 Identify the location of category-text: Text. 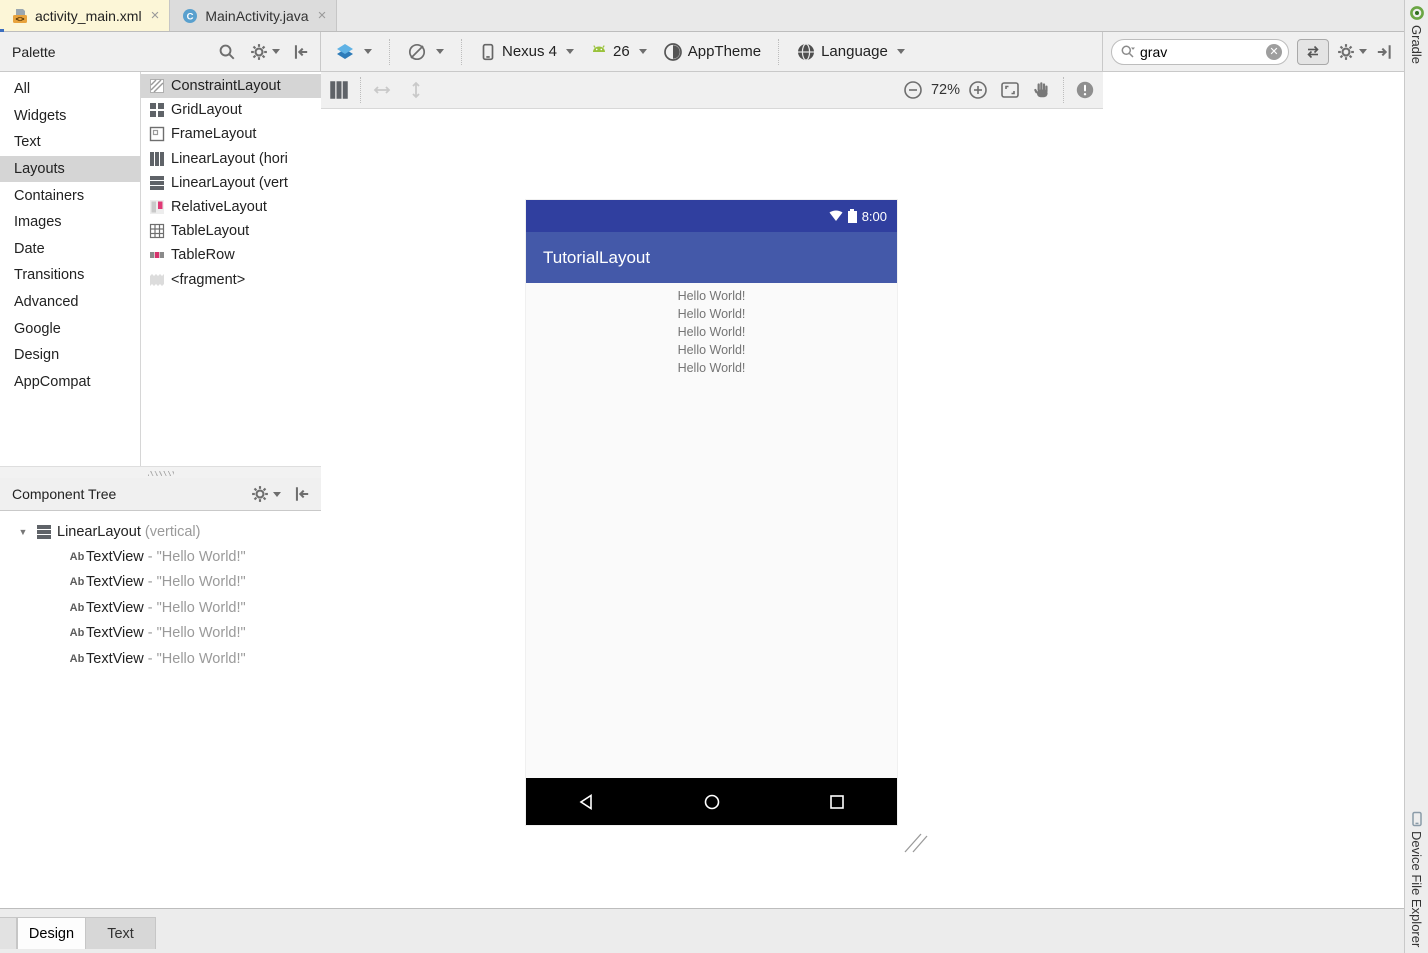
(70, 142).